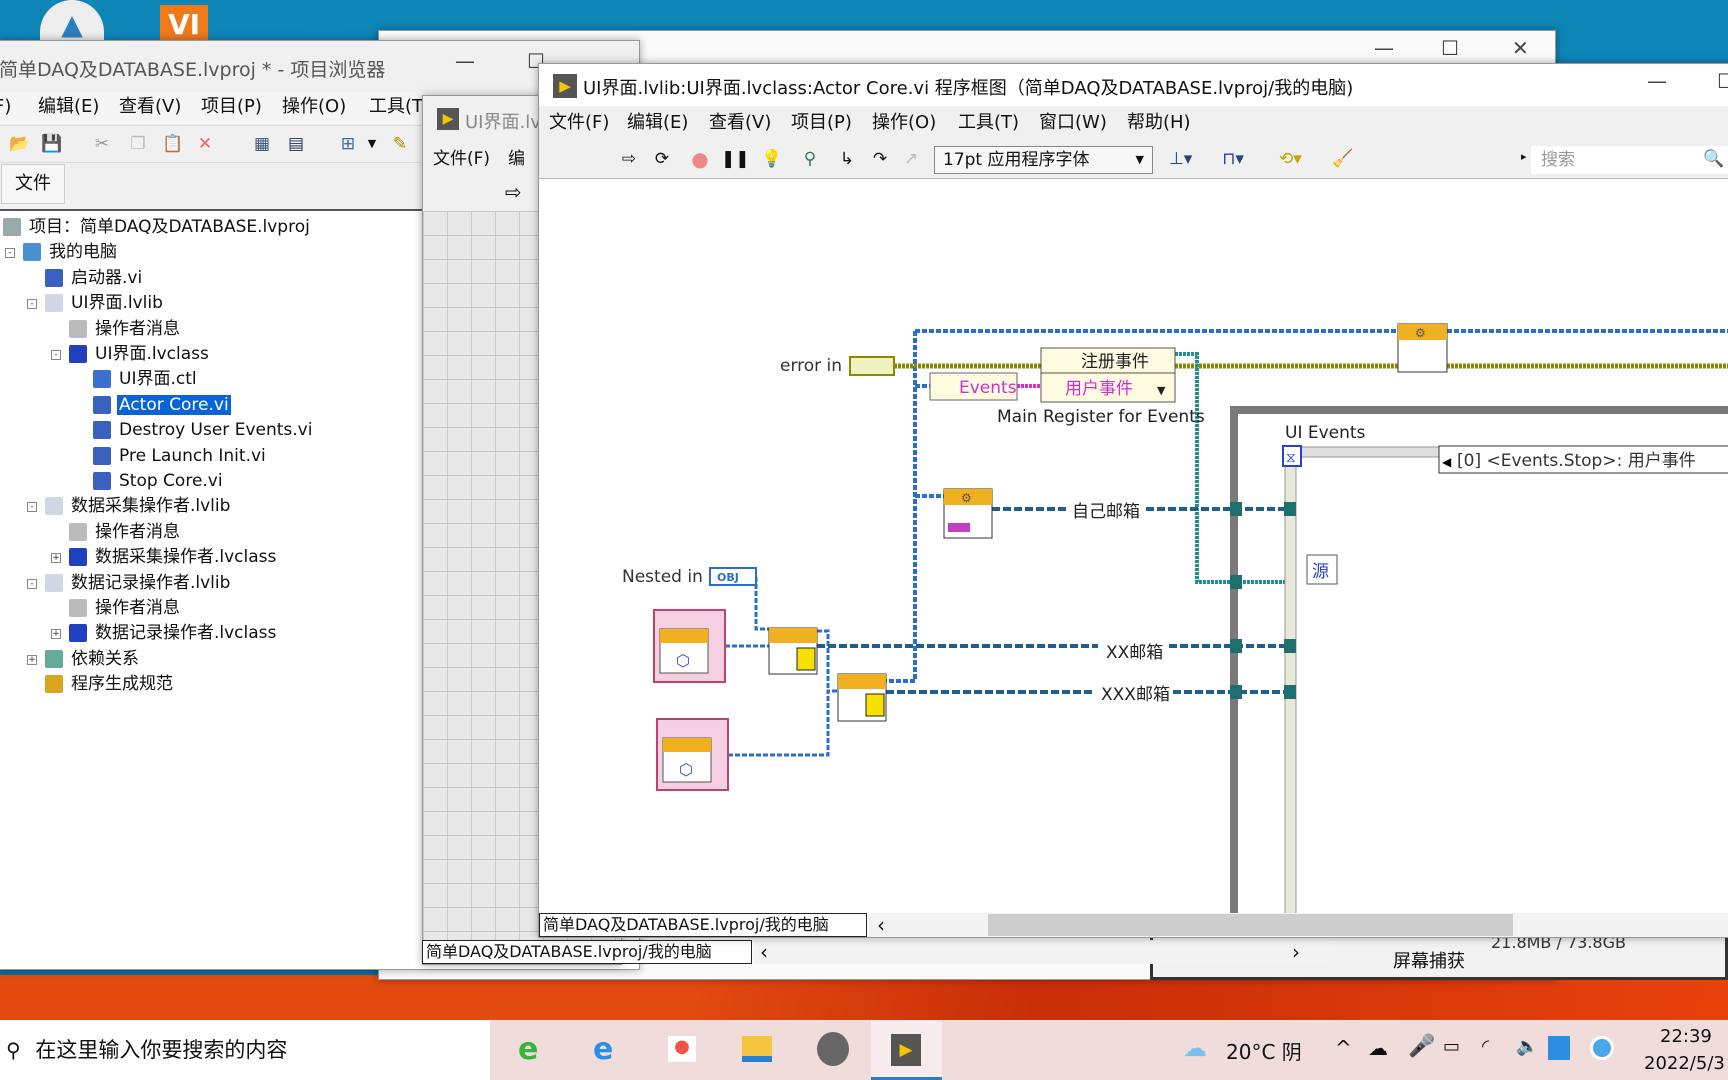 Image resolution: width=1728 pixels, height=1080 pixels. Describe the element at coordinates (880, 159) in the screenshot. I see `step-over-icon: ↷` at that location.